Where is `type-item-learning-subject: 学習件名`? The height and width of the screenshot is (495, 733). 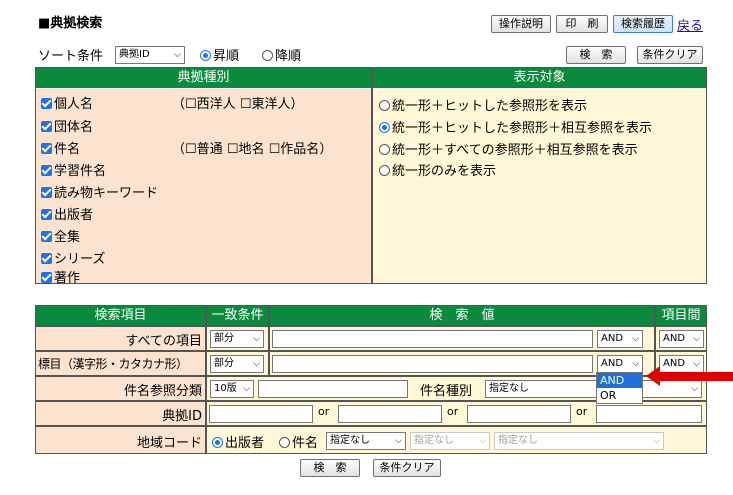 type-item-learning-subject: 学習件名 is located at coordinates (73, 169).